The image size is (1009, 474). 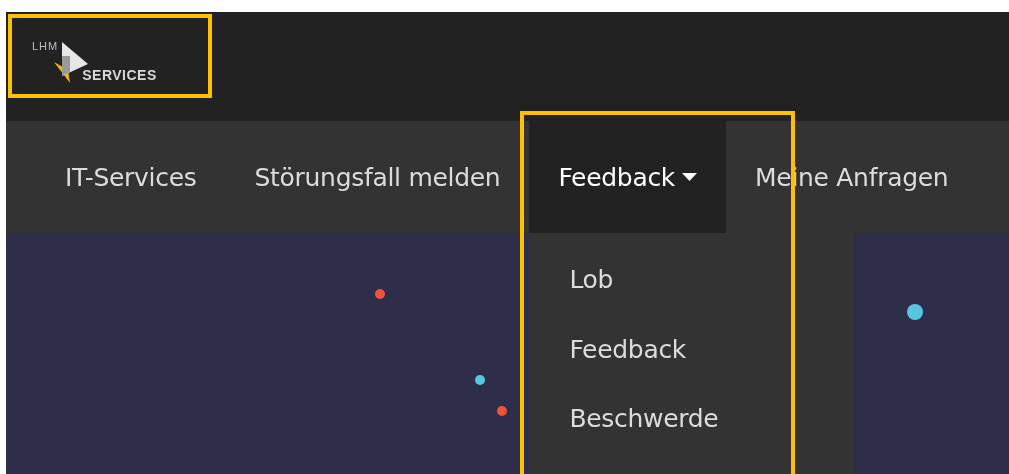 What do you see at coordinates (692, 369) in the screenshot?
I see `menu-item: Feedback` at bounding box center [692, 369].